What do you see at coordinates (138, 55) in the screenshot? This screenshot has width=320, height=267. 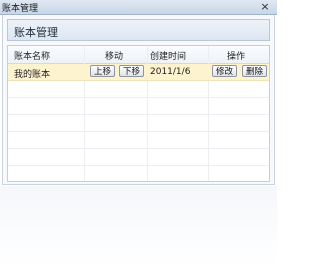 I see `table-header: 账本名称 移动 创建时间 操作` at bounding box center [138, 55].